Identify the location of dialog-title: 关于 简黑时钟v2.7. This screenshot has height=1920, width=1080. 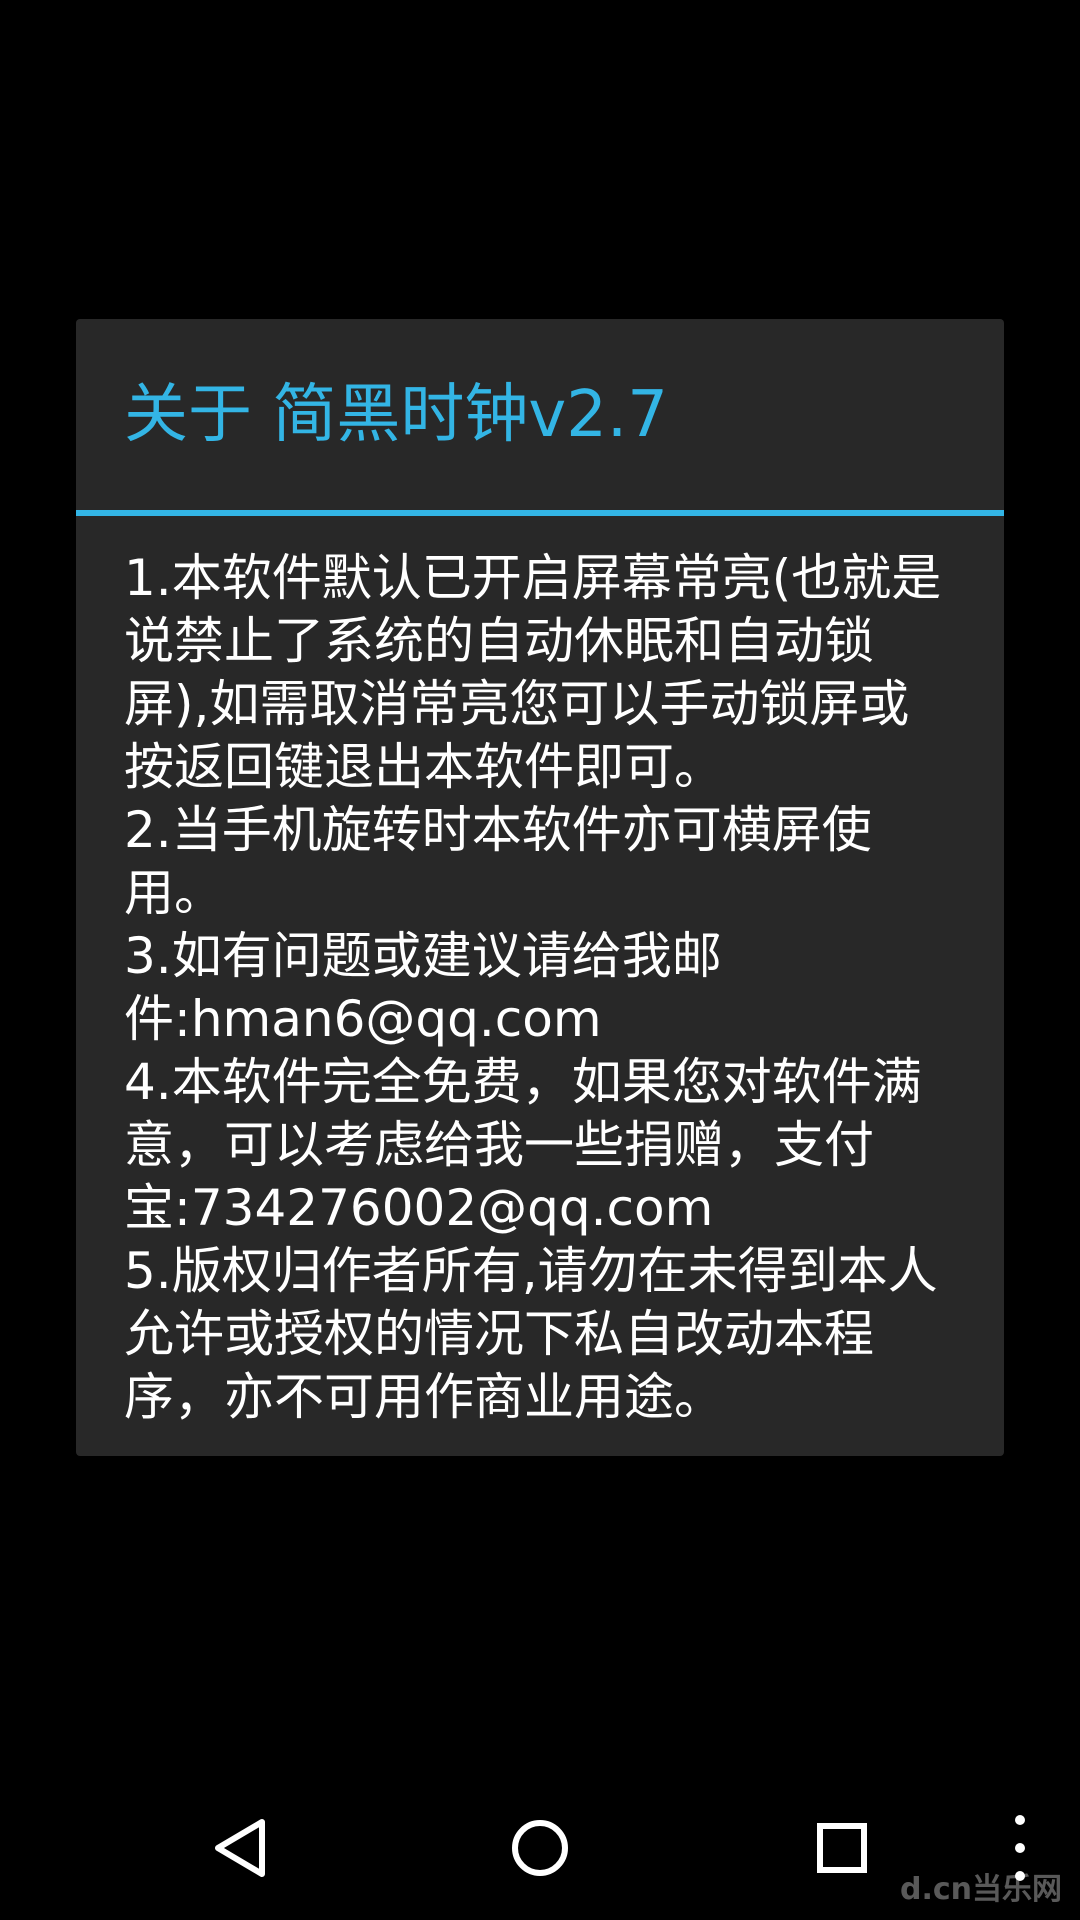
(396, 415).